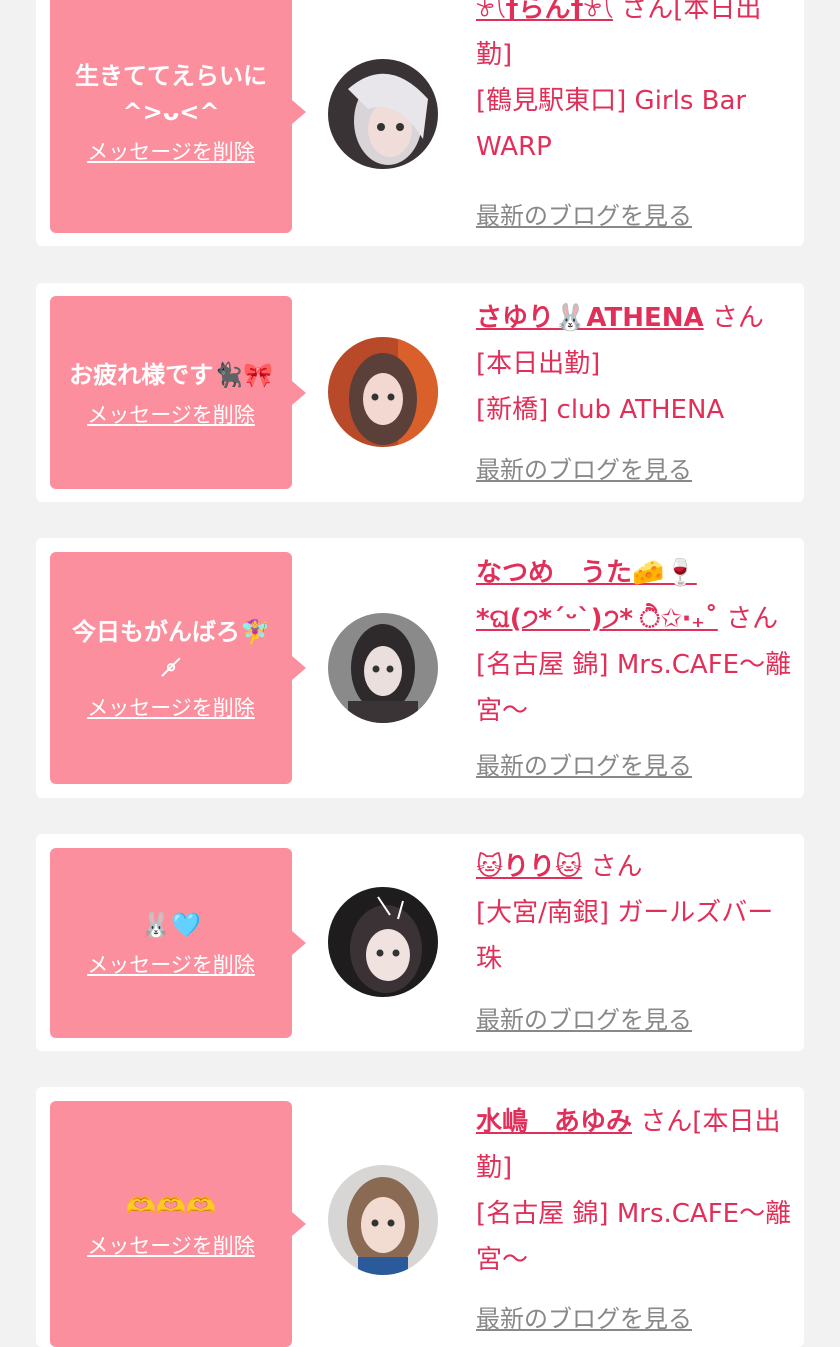  Describe the element at coordinates (600, 410) in the screenshot. I see `shop-name: [新橋] club ATHENA` at that location.